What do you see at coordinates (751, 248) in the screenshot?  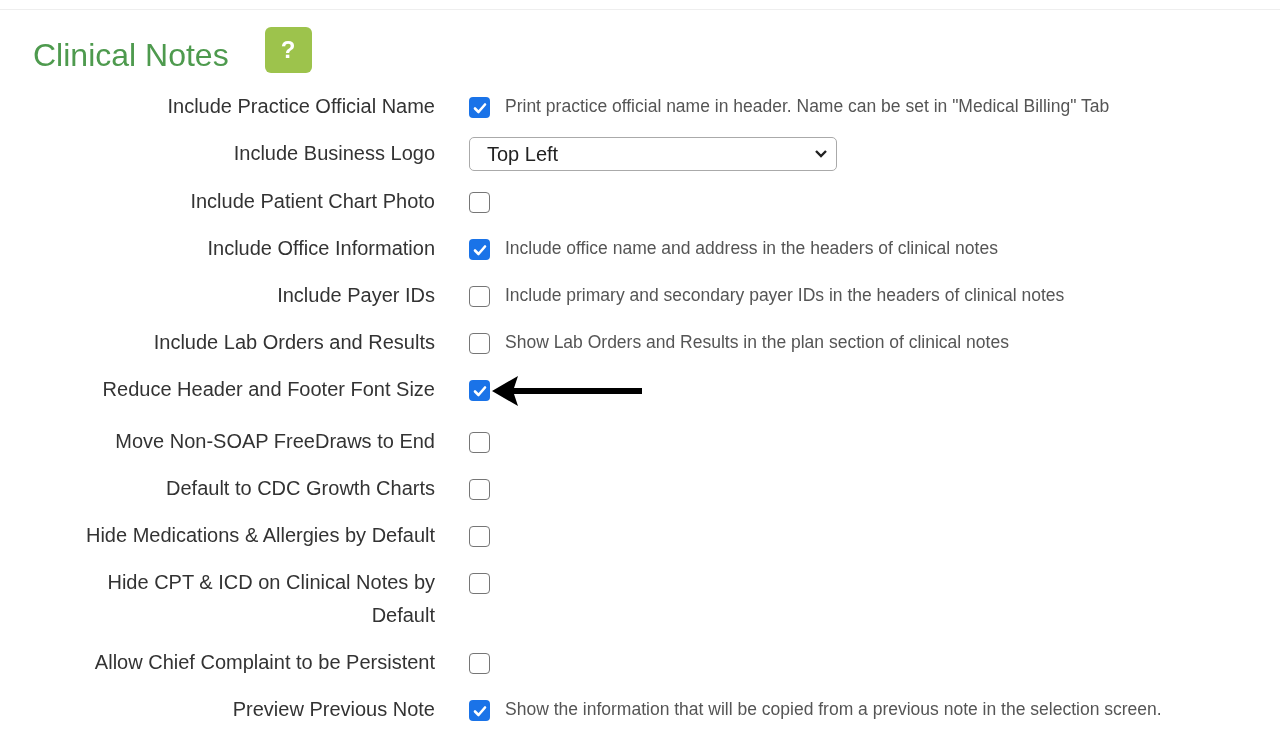 I see `setting-description: Include office name and address in the headers of clinical notes` at bounding box center [751, 248].